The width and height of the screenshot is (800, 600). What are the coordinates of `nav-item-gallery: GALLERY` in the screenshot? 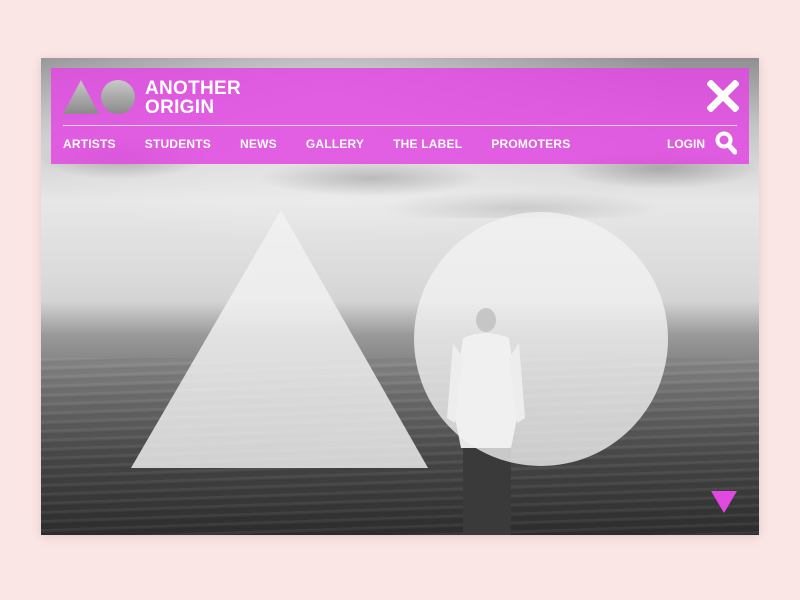 It's located at (335, 144).